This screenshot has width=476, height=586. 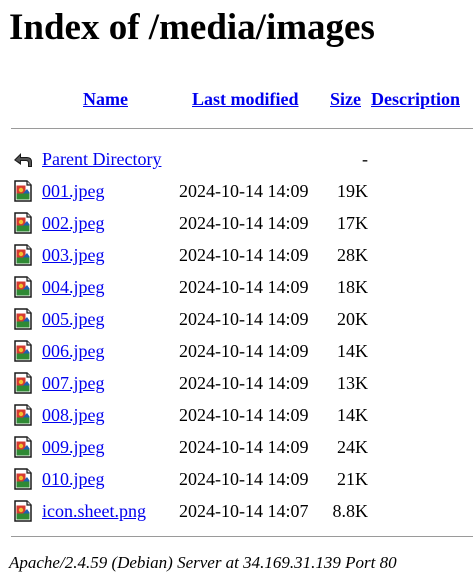 I want to click on file-size: 8.8K, so click(x=350, y=511).